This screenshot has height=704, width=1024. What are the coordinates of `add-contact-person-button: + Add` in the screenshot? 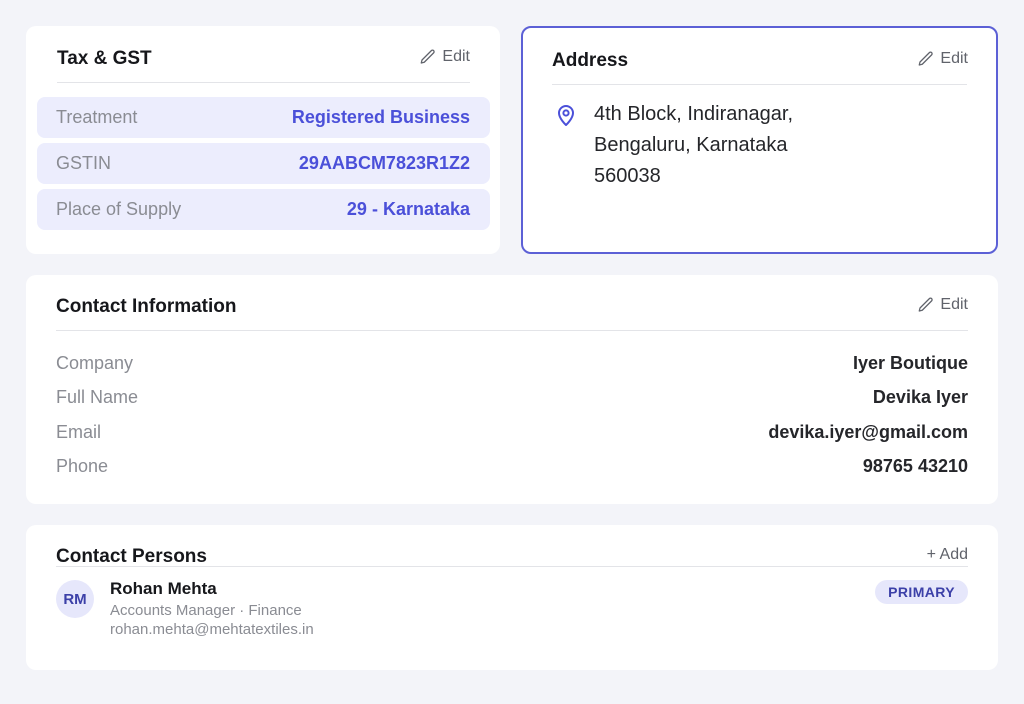 It's located at (947, 555).